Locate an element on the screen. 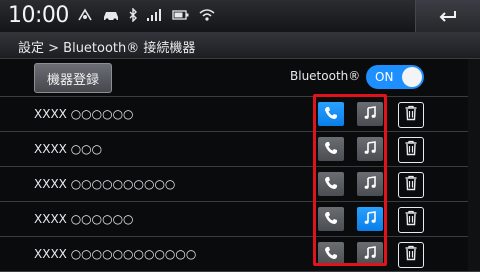  gps-icon is located at coordinates (85, 16).